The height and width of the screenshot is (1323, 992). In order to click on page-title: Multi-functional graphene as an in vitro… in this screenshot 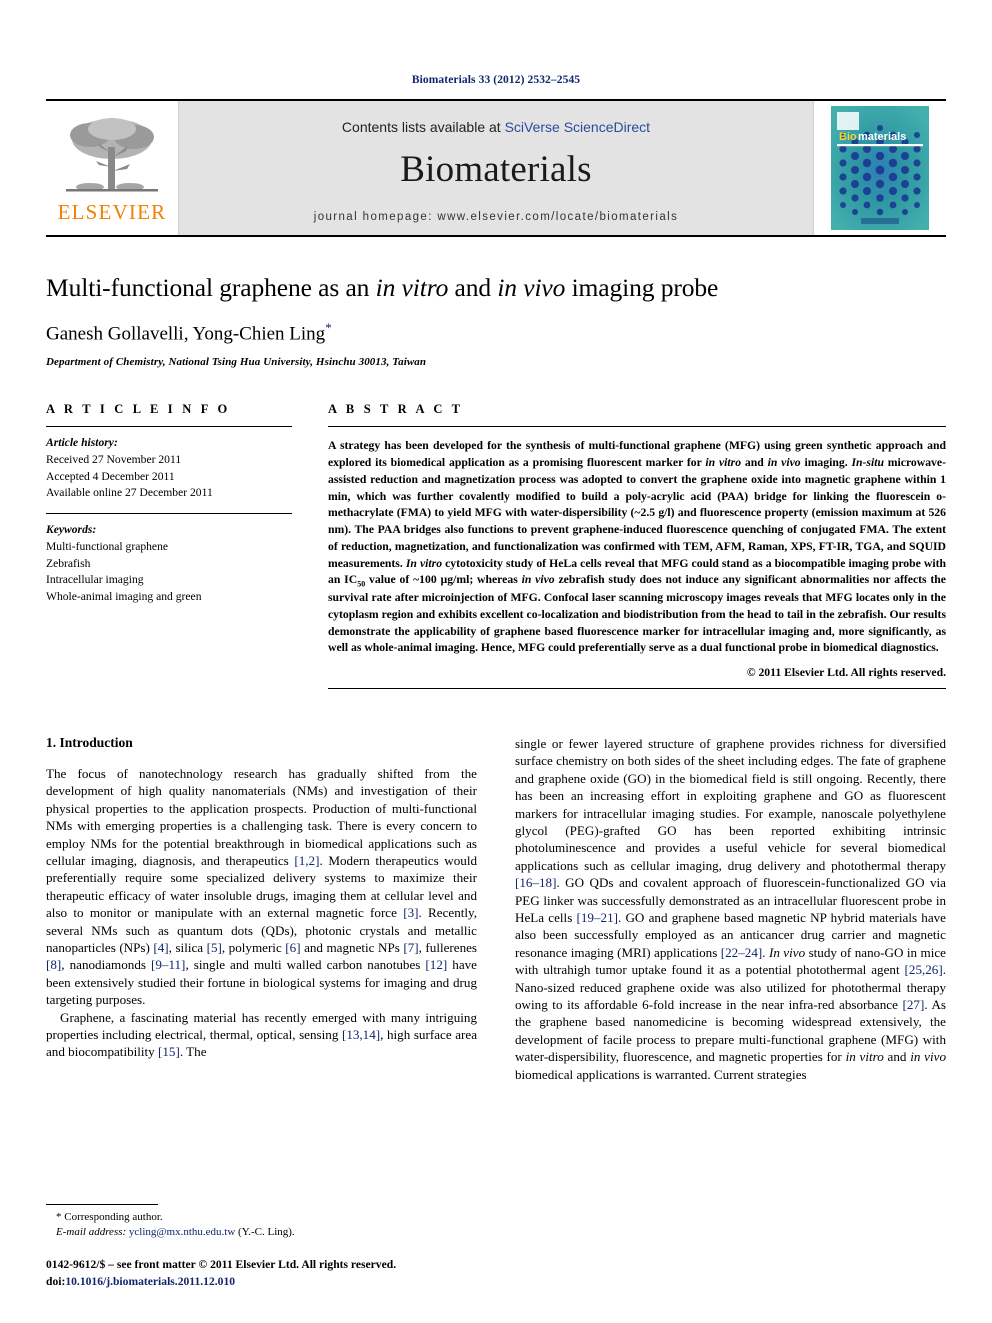, I will do `click(496, 288)`.